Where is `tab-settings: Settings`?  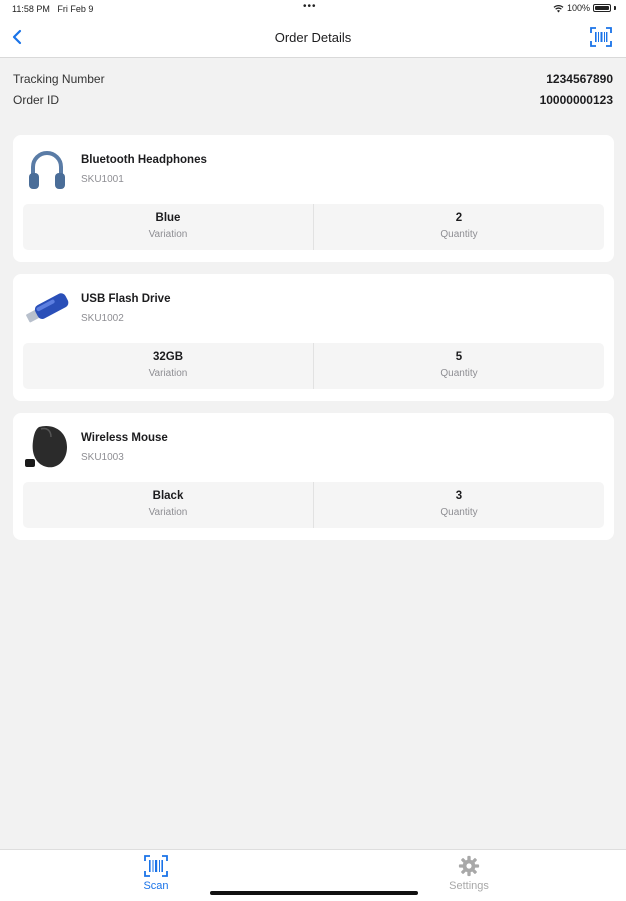
tab-settings: Settings is located at coordinates (469, 871).